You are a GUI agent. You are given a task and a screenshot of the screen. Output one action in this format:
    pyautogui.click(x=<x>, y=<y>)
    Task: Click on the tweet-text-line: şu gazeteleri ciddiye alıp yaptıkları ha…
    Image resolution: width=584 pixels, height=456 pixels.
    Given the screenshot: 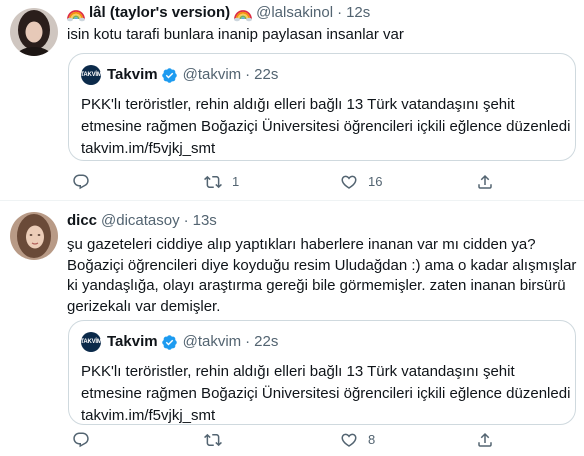 What is the action you would take?
    pyautogui.click(x=301, y=244)
    